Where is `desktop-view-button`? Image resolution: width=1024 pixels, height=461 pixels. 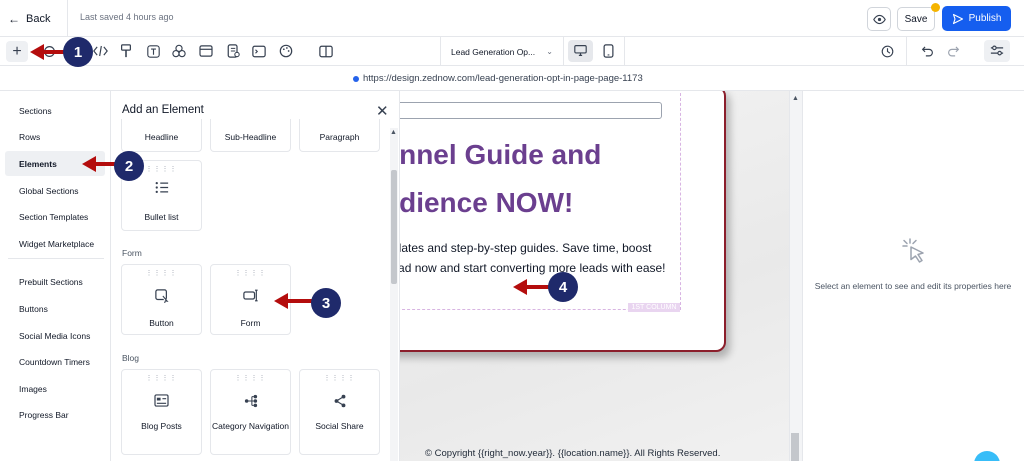 desktop-view-button is located at coordinates (580, 51).